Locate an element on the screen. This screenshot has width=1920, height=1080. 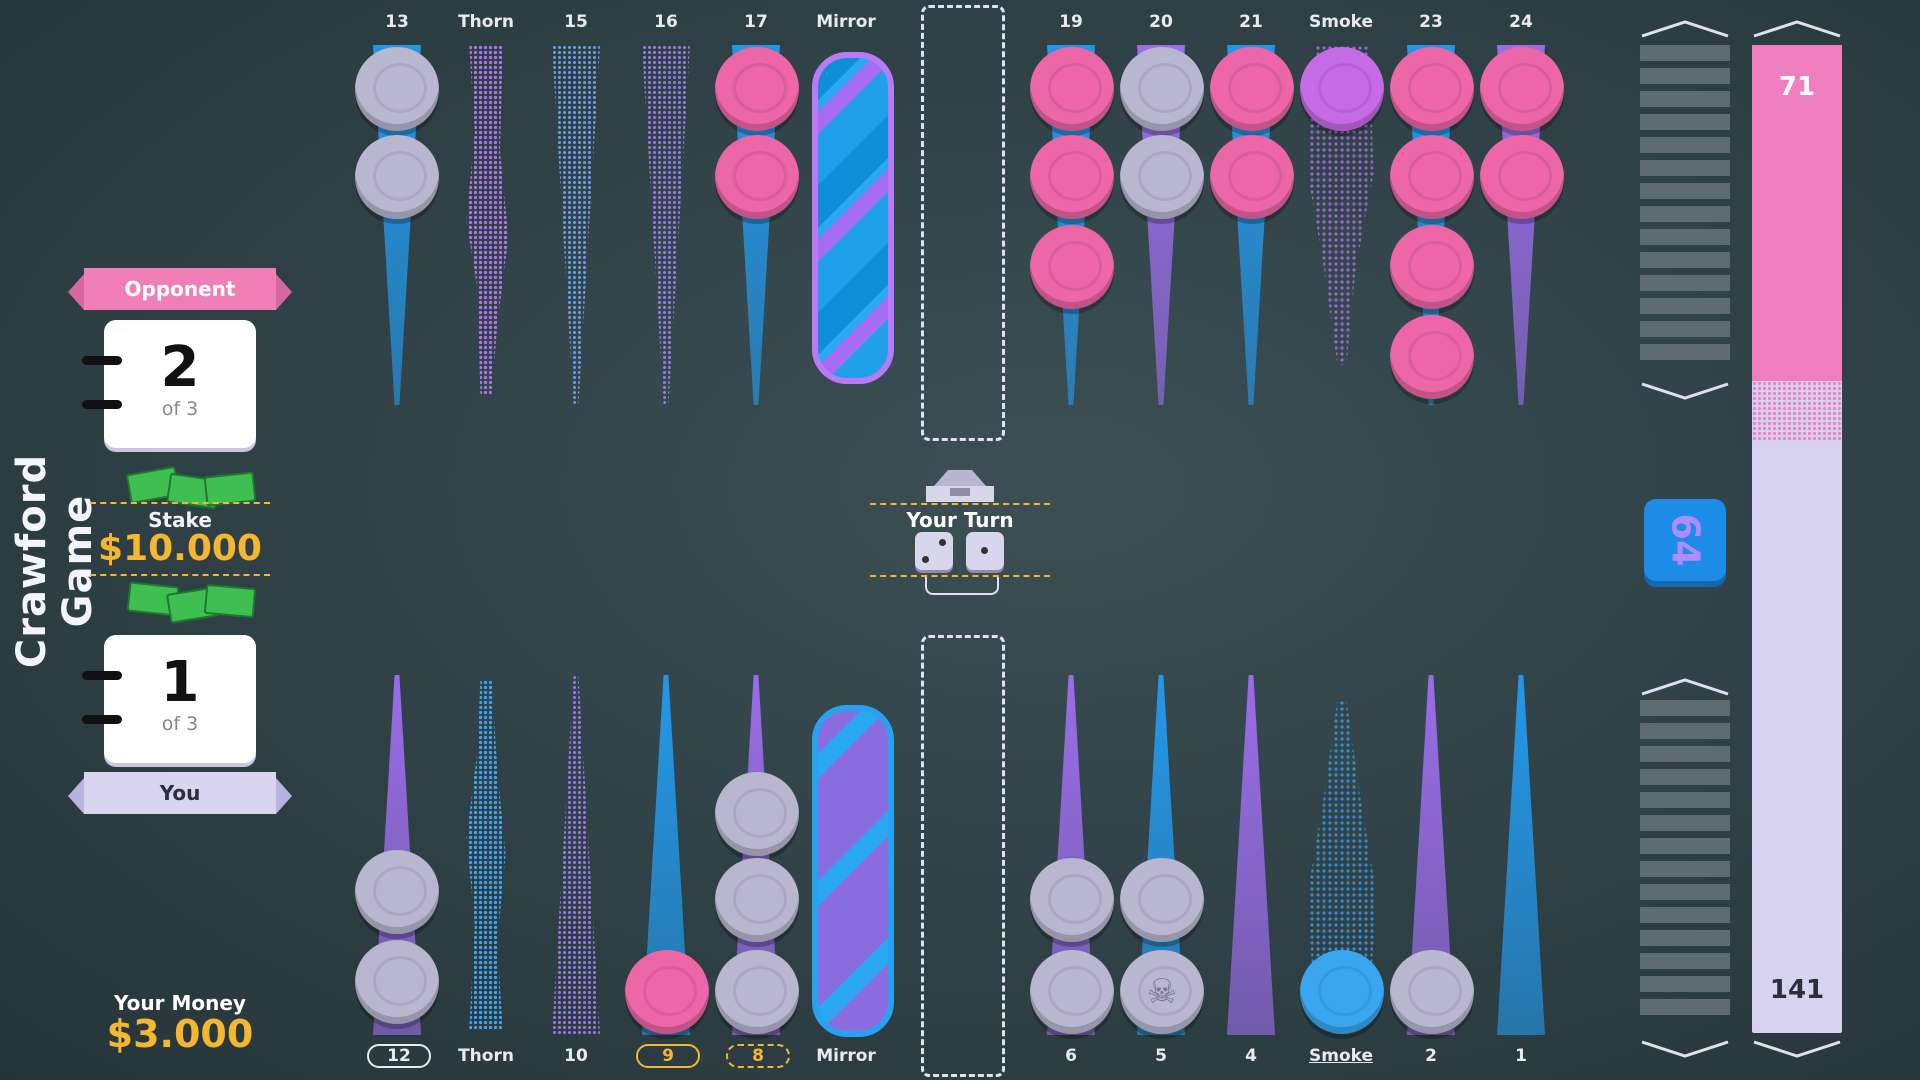
player-scorecard: 1 of 3 is located at coordinates (169, 699).